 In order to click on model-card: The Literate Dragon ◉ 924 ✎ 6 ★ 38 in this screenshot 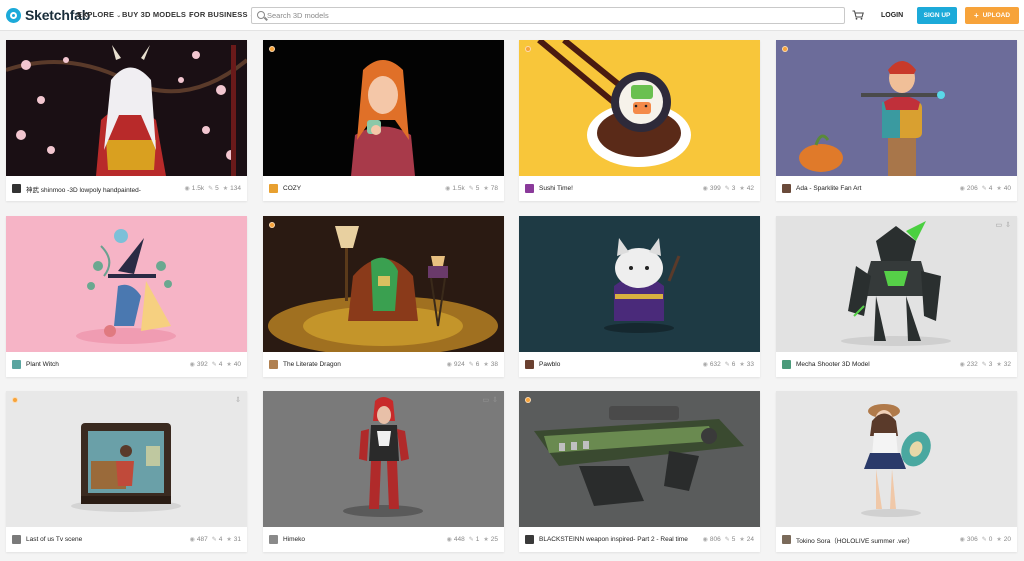, I will do `click(383, 296)`.